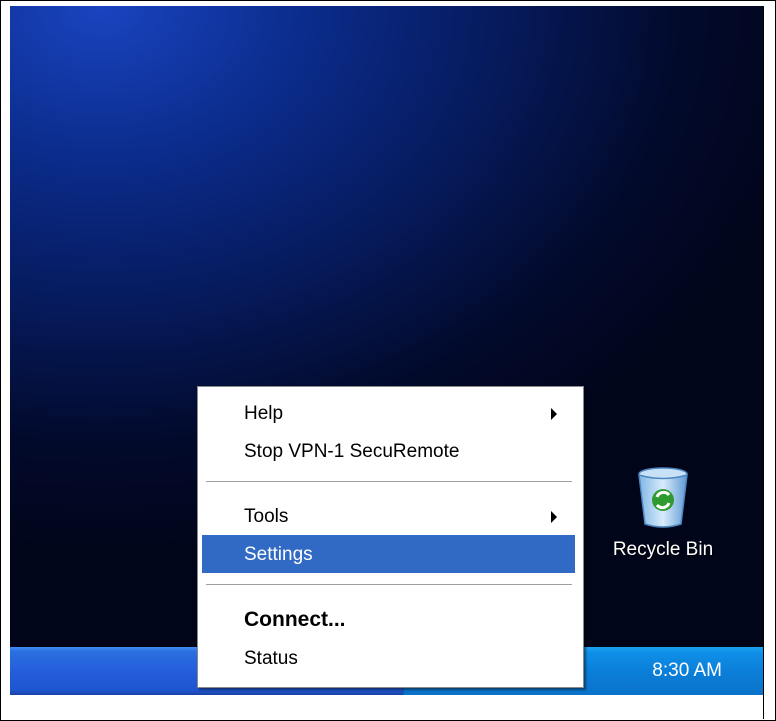  I want to click on menu-item-label: Status, so click(271, 658).